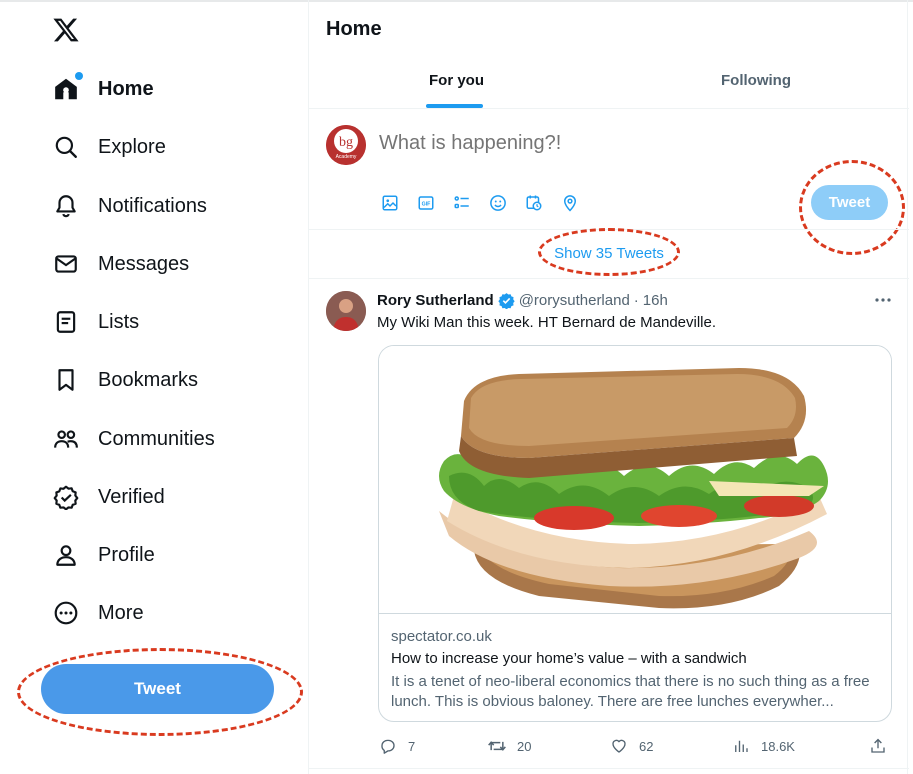 The image size is (913, 774). What do you see at coordinates (119, 321) in the screenshot?
I see `nav-lists-label: Lists` at bounding box center [119, 321].